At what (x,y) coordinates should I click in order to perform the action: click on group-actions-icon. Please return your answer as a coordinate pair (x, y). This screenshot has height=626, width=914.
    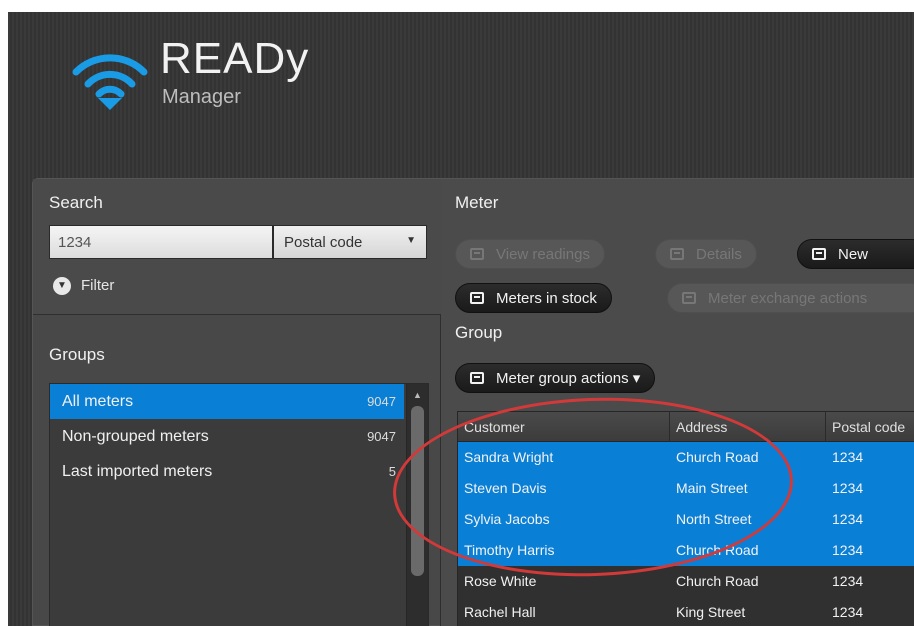
    Looking at the image, I should click on (477, 378).